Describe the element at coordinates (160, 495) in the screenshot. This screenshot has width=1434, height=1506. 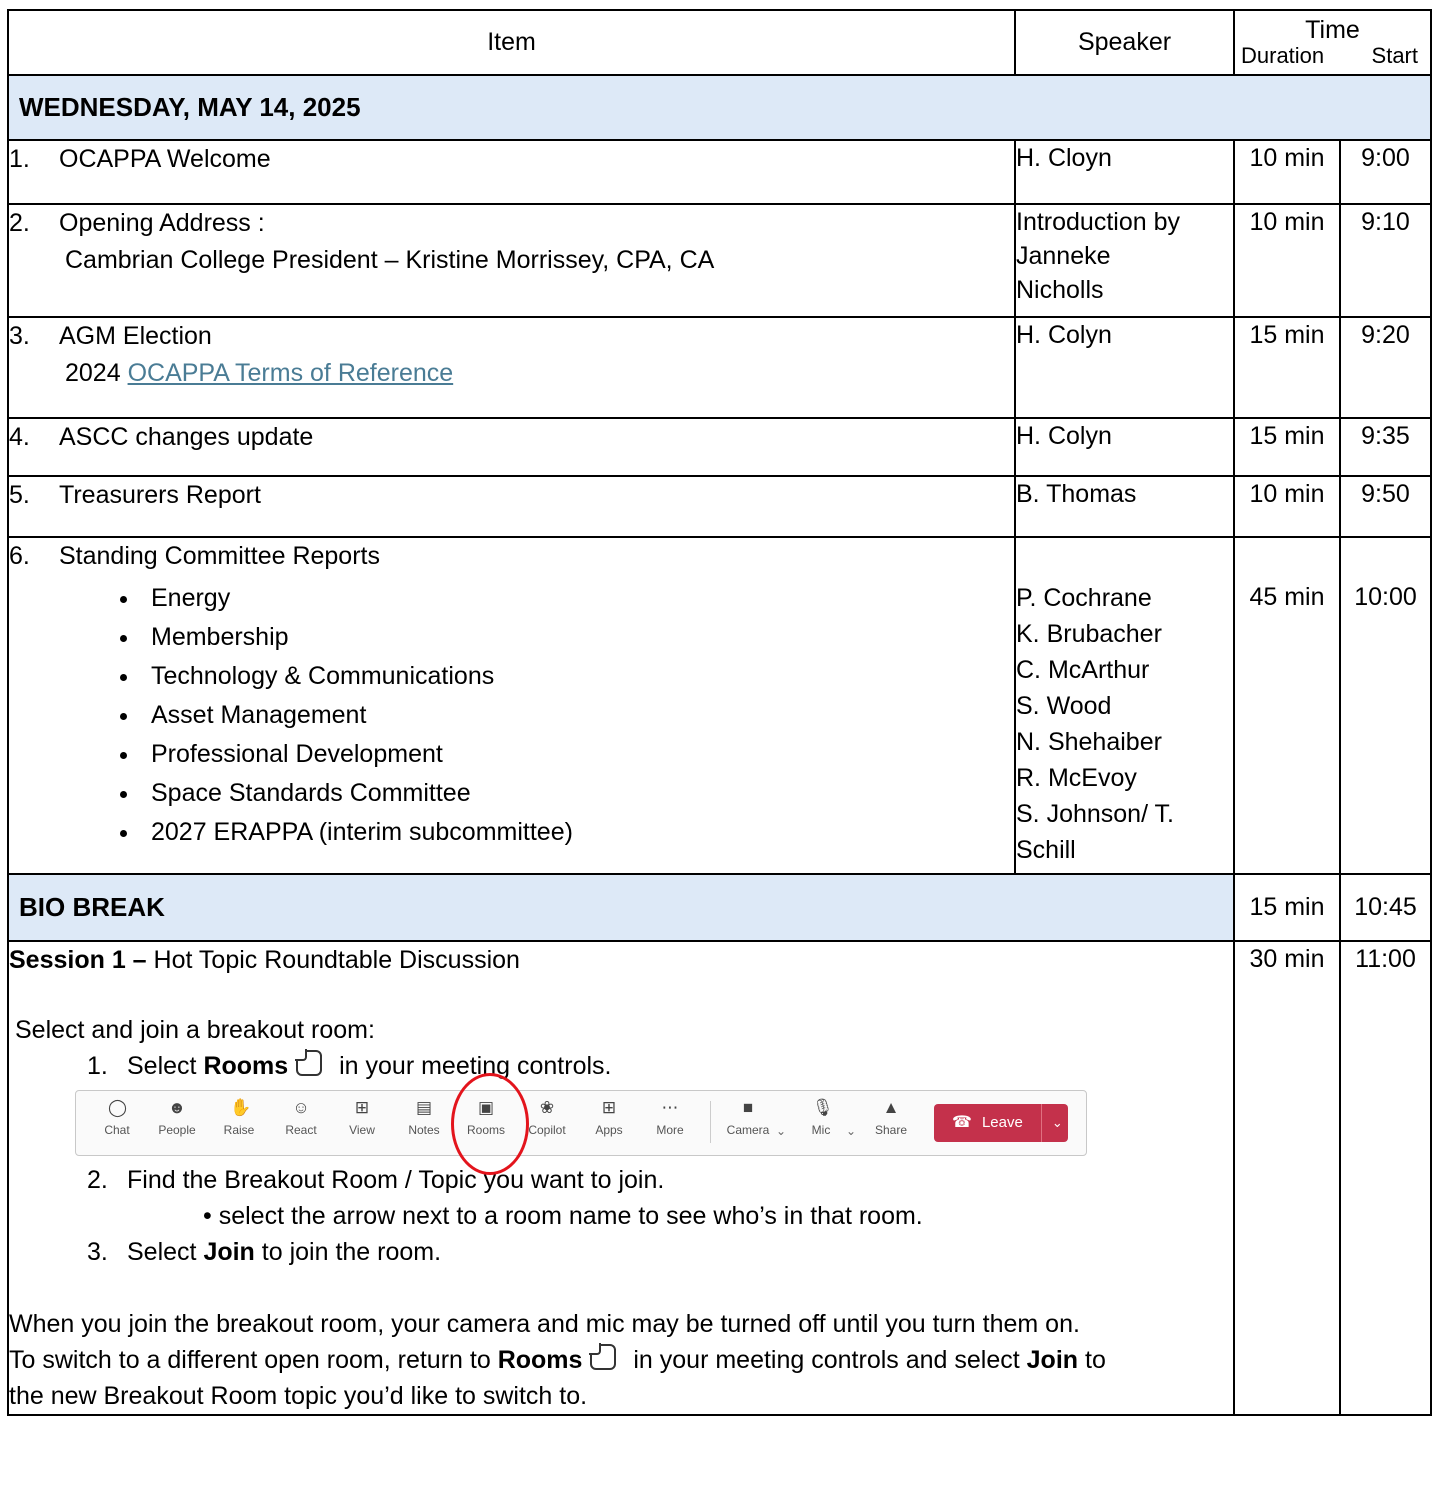
I see `item-title: Treasurers Report` at that location.